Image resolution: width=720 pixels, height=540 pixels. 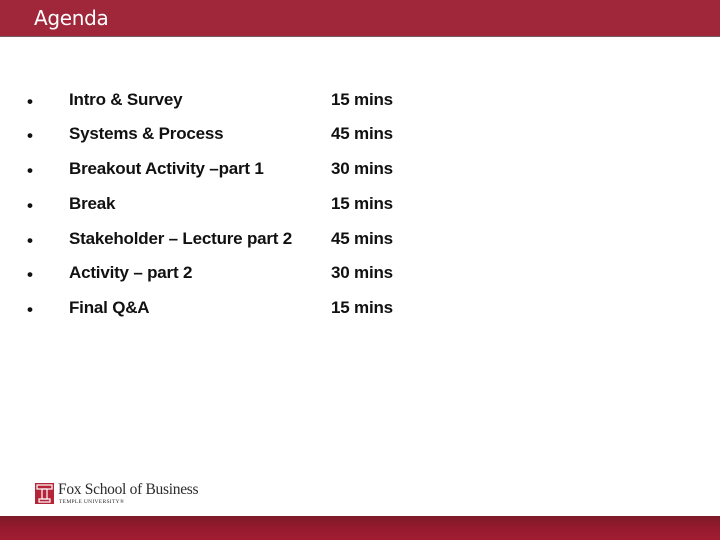 I want to click on agenda-item-label: Activity – part 2, so click(x=131, y=272).